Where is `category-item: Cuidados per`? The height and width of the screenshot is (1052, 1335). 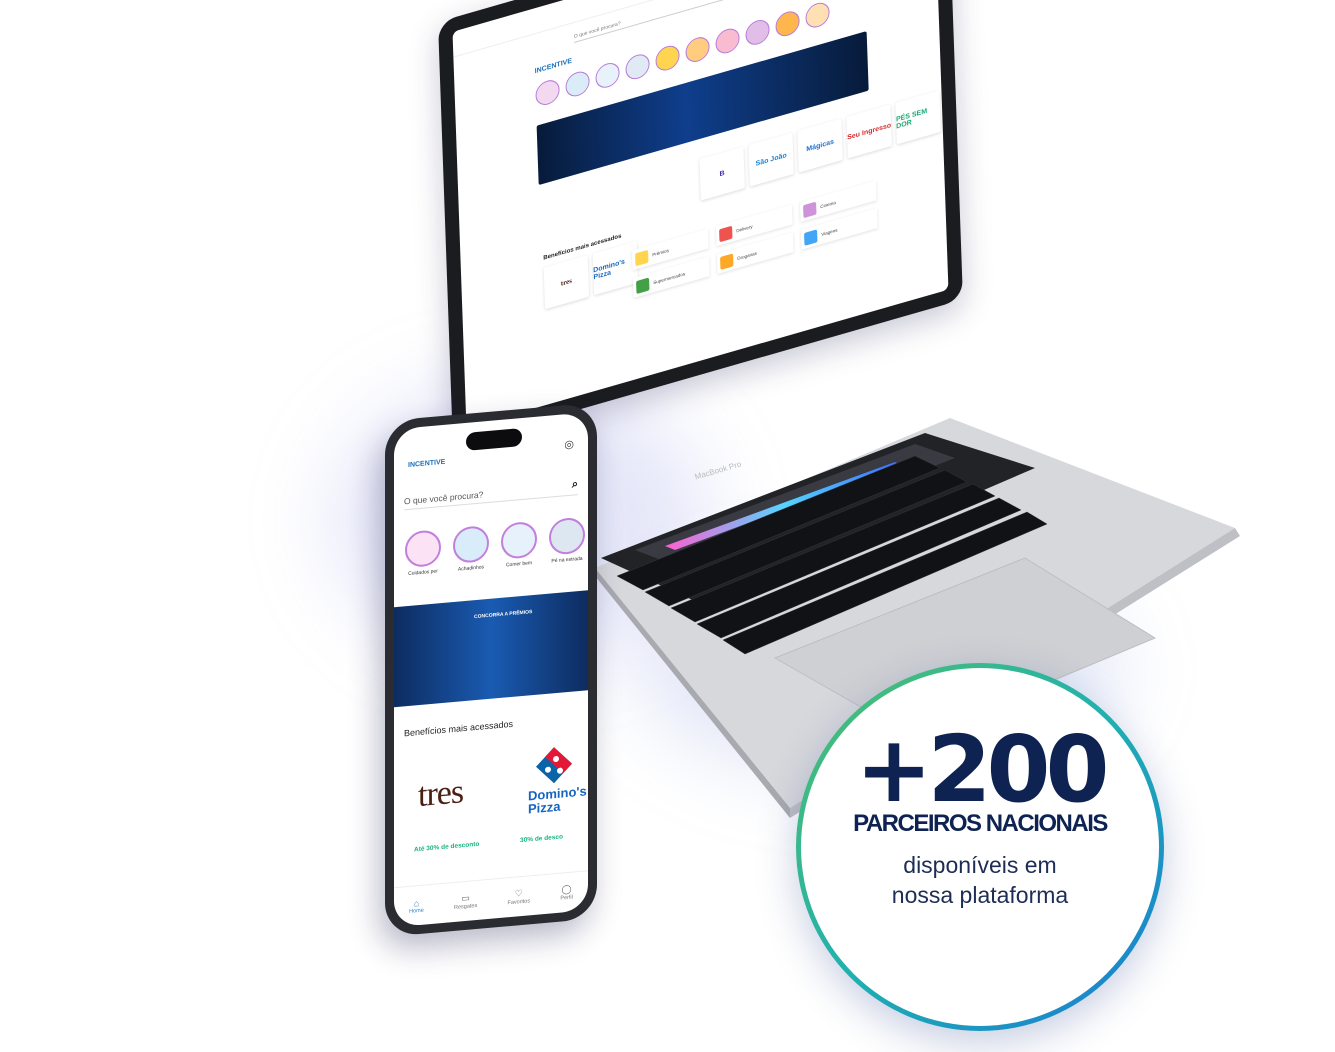
category-item: Cuidados per is located at coordinates (423, 553).